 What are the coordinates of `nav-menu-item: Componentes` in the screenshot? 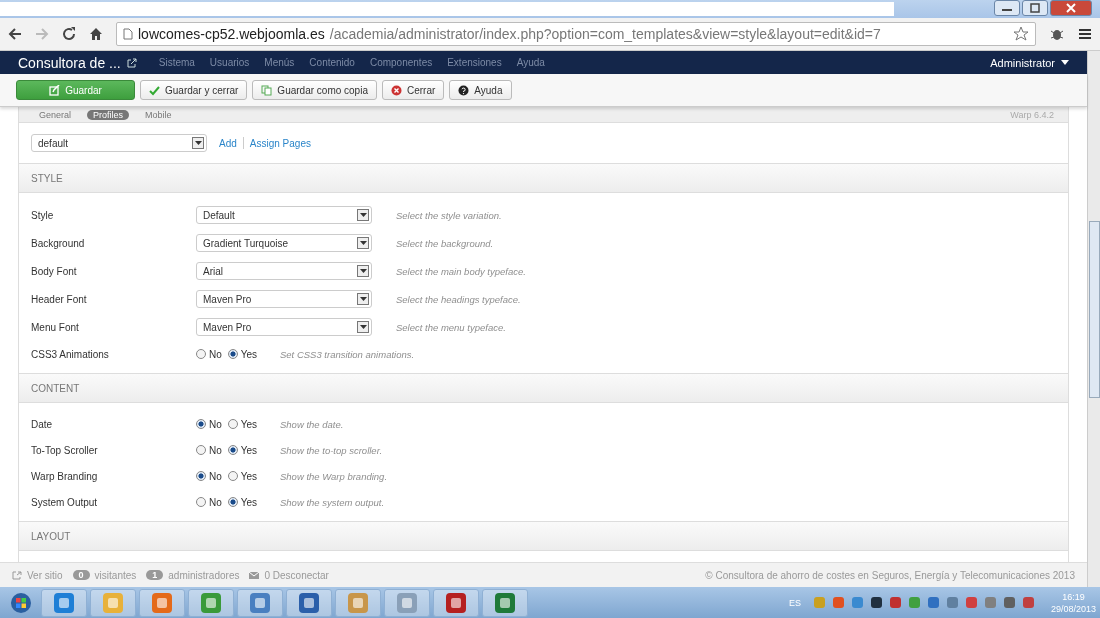 It's located at (401, 62).